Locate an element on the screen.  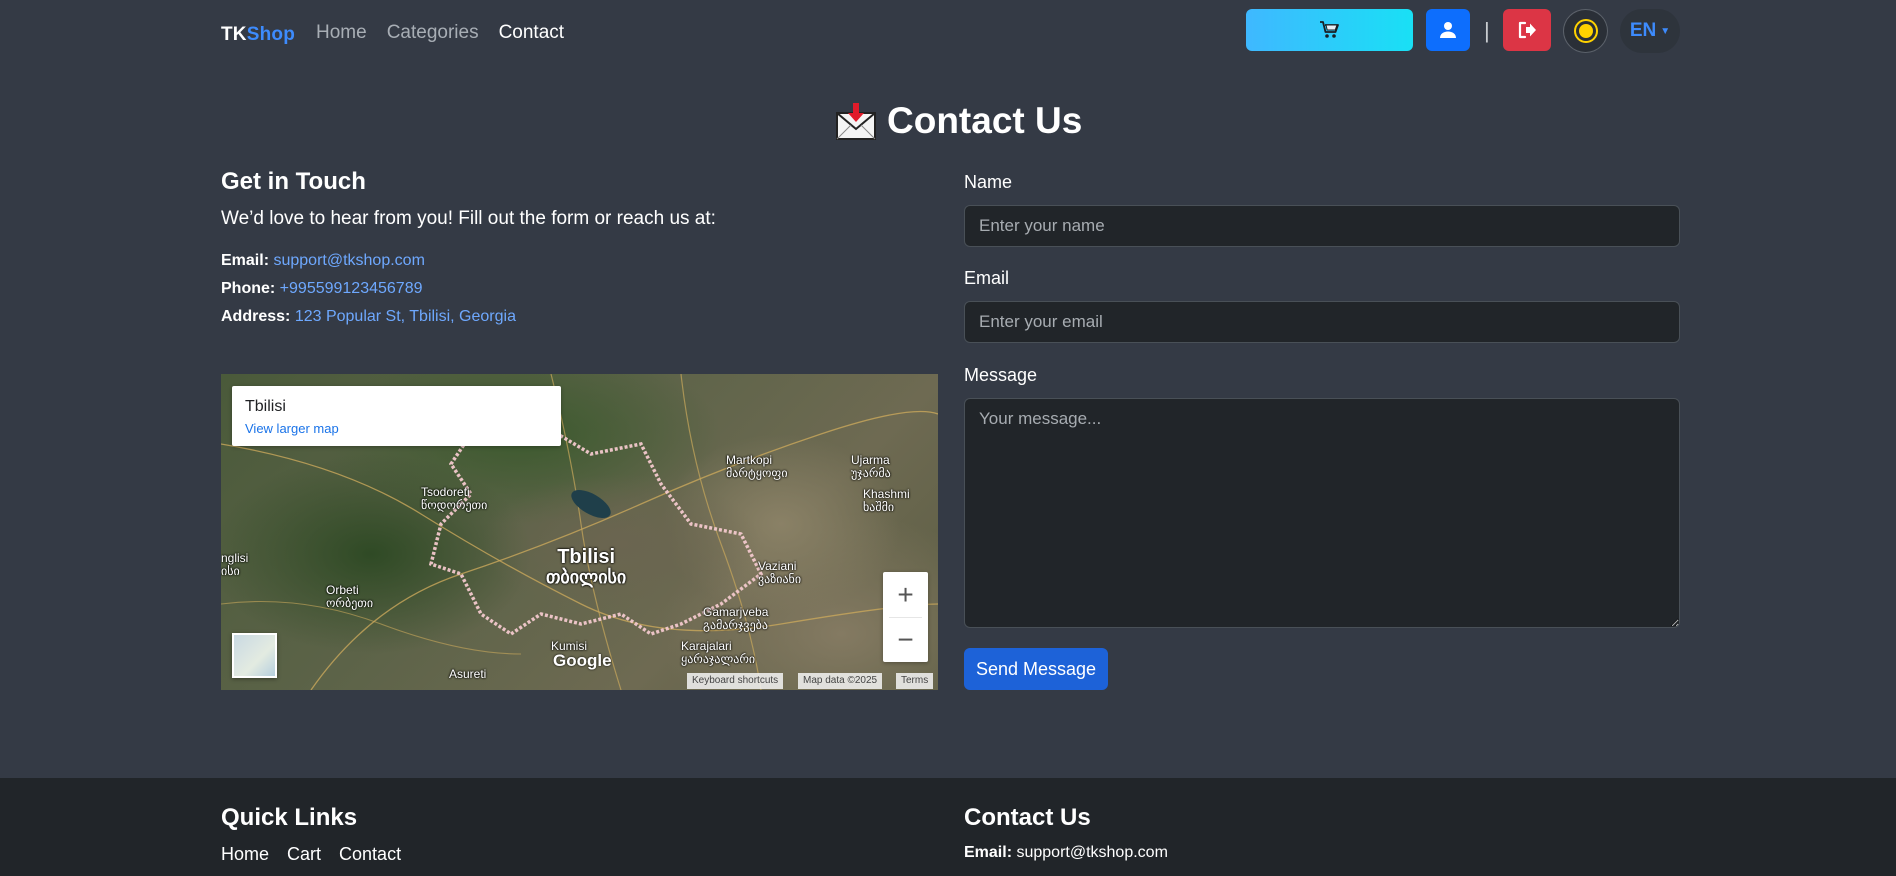
map-label-karajalari: Karajalari ყარაჯალარი is located at coordinates (718, 653).